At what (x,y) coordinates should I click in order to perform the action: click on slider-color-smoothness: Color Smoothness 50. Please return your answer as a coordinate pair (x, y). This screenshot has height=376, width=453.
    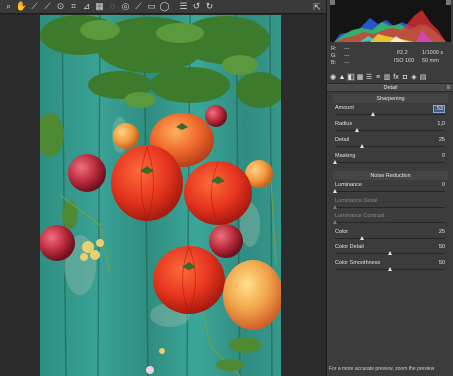
    Looking at the image, I should click on (391, 268).